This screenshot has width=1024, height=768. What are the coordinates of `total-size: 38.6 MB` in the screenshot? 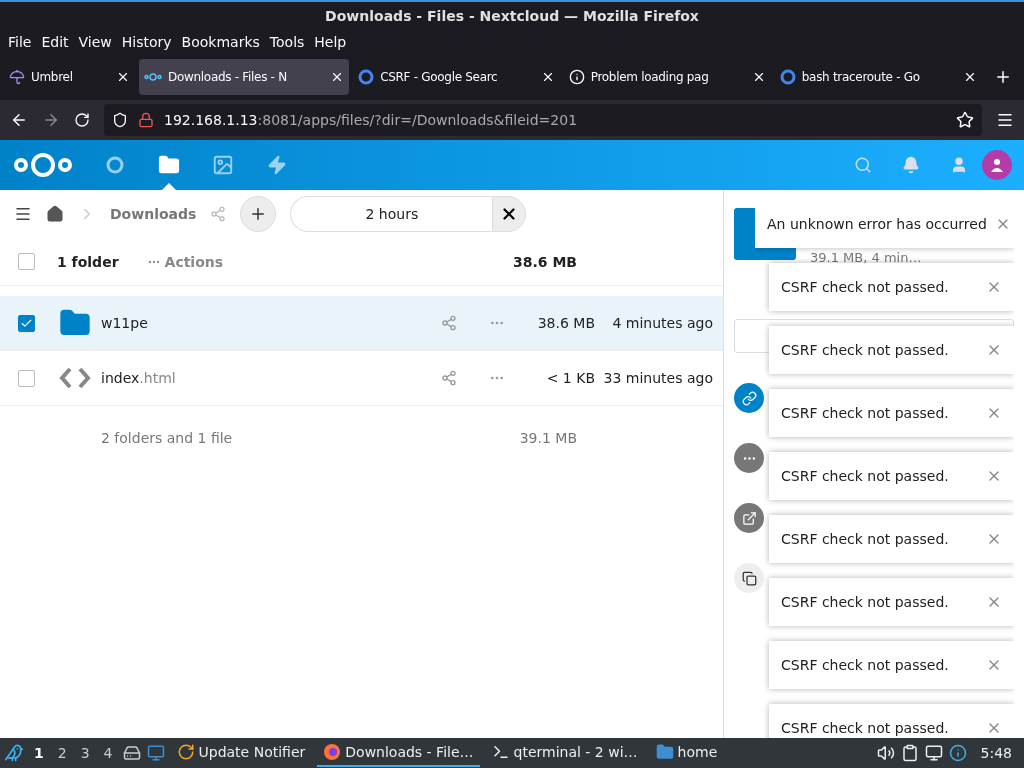 It's located at (544, 261).